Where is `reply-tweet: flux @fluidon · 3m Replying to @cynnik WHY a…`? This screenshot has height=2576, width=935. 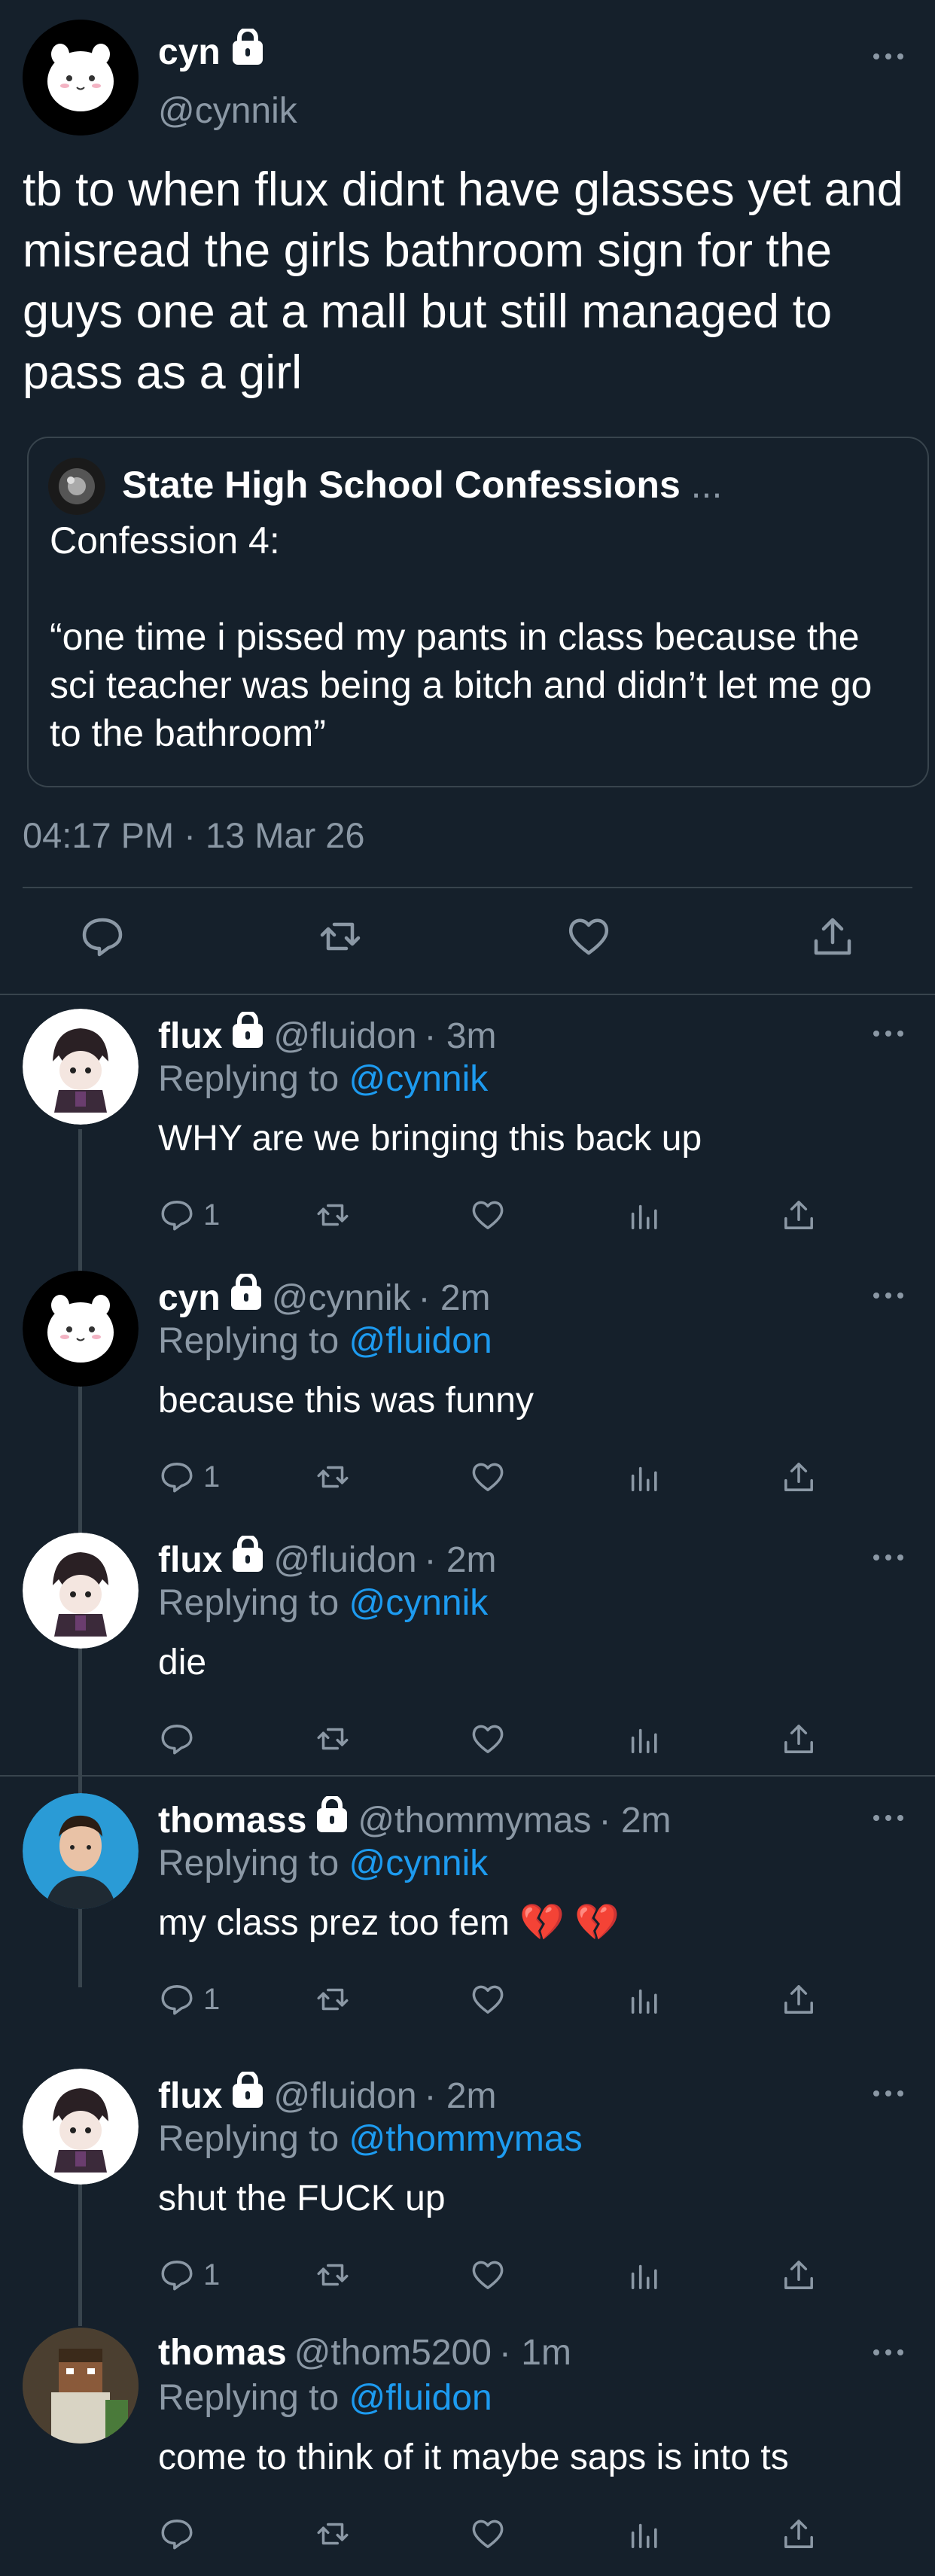 reply-tweet: flux @fluidon · 3m Replying to @cynnik WHY a… is located at coordinates (467, 1133).